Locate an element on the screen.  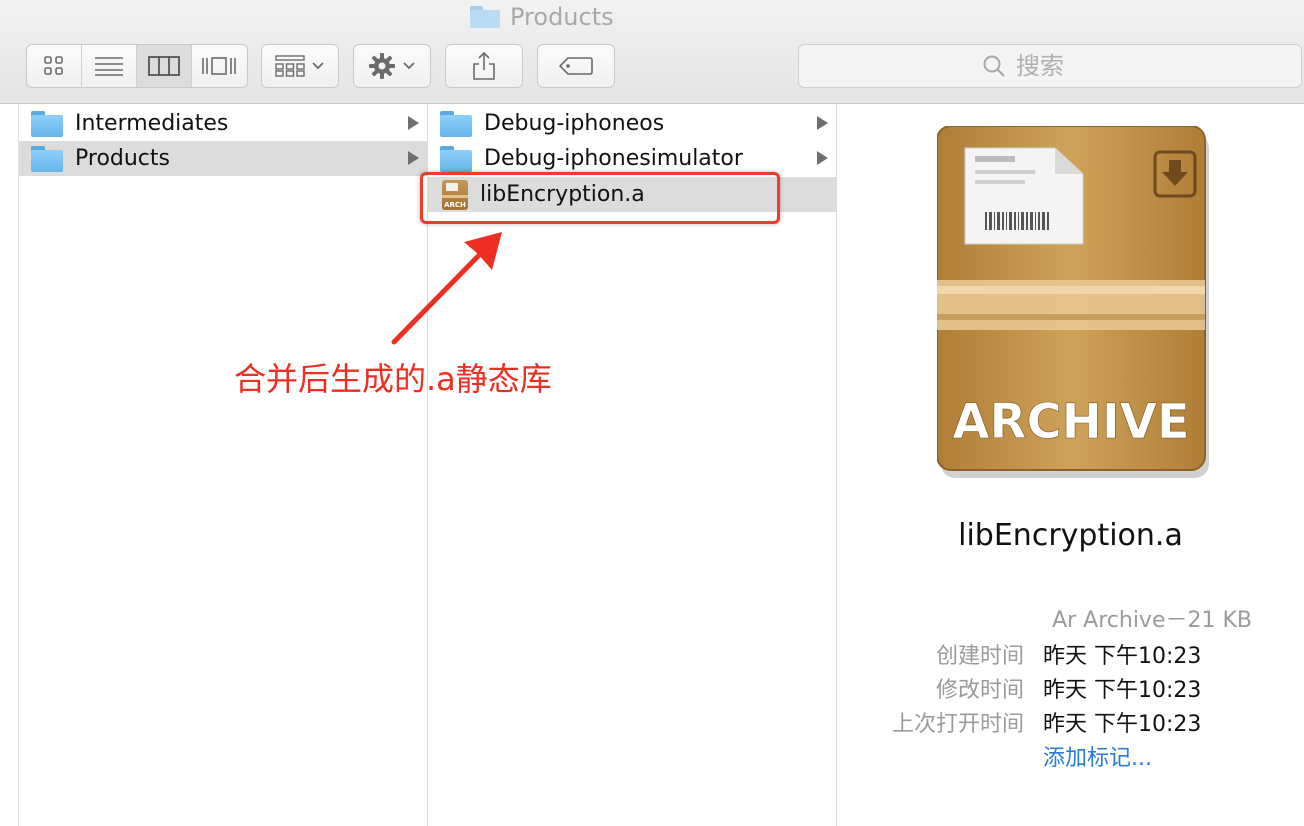
meta-key: 上次打开时间 is located at coordinates (957, 724).